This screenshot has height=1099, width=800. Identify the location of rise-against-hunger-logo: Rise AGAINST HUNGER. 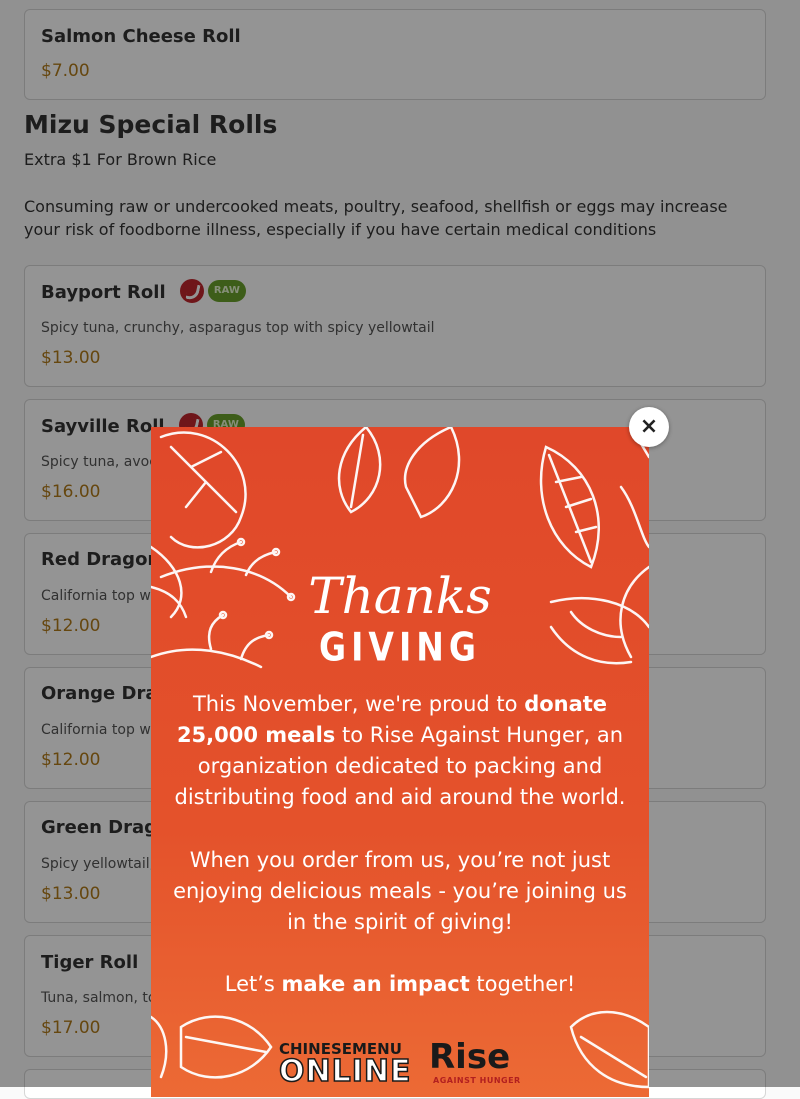
(475, 1061).